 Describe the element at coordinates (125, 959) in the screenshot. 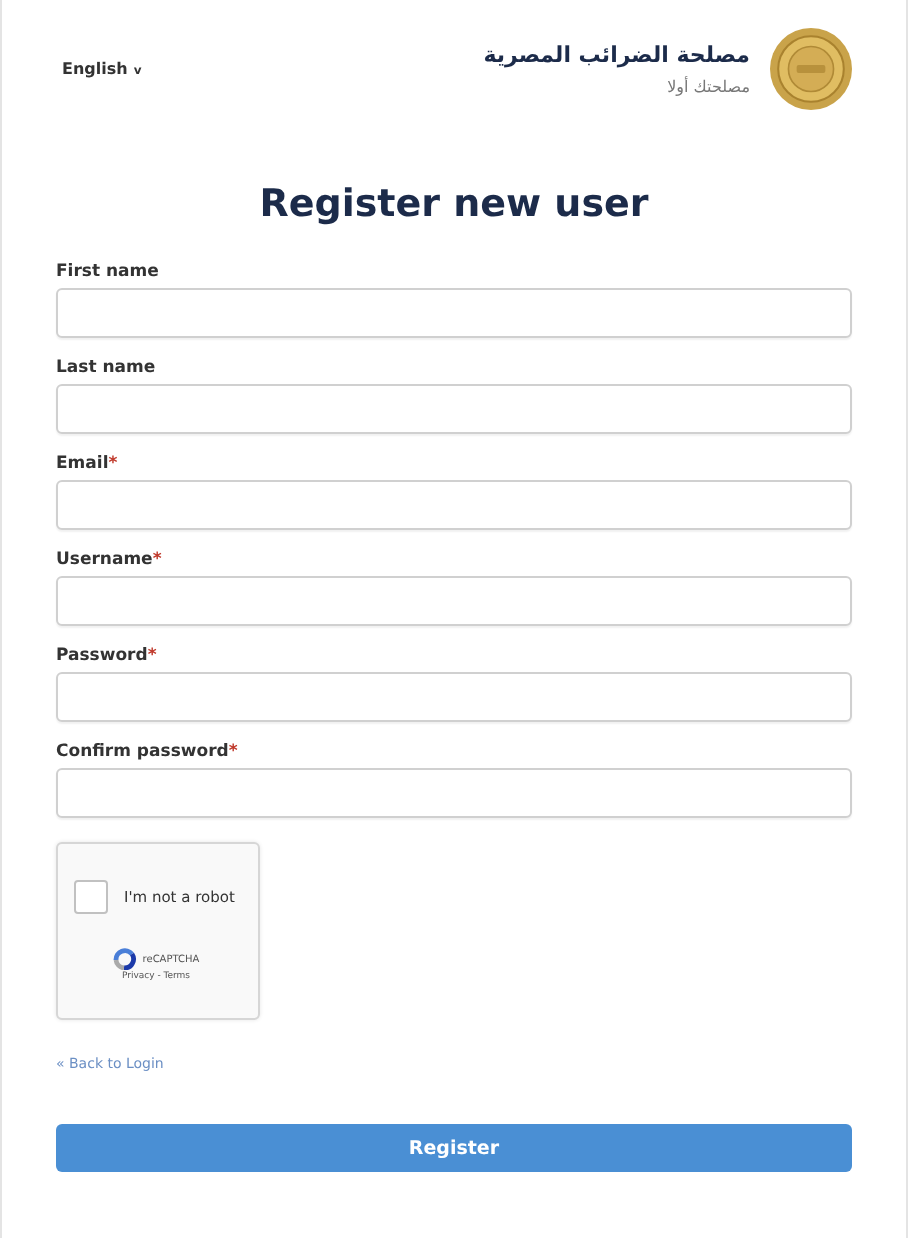

I see `recaptcha-logo-icon` at that location.